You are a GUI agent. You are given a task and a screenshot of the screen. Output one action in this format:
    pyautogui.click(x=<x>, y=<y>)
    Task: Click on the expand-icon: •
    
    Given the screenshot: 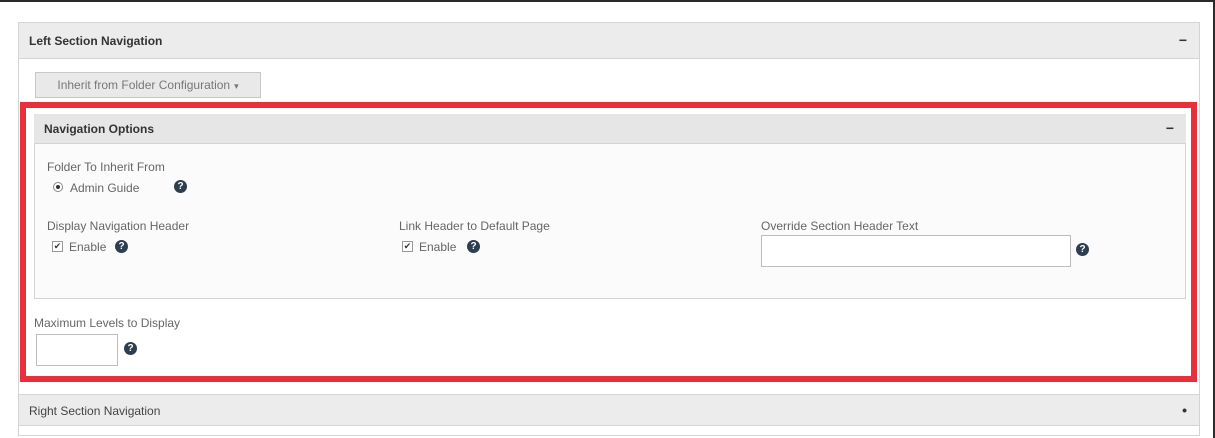 What is the action you would take?
    pyautogui.click(x=1184, y=410)
    